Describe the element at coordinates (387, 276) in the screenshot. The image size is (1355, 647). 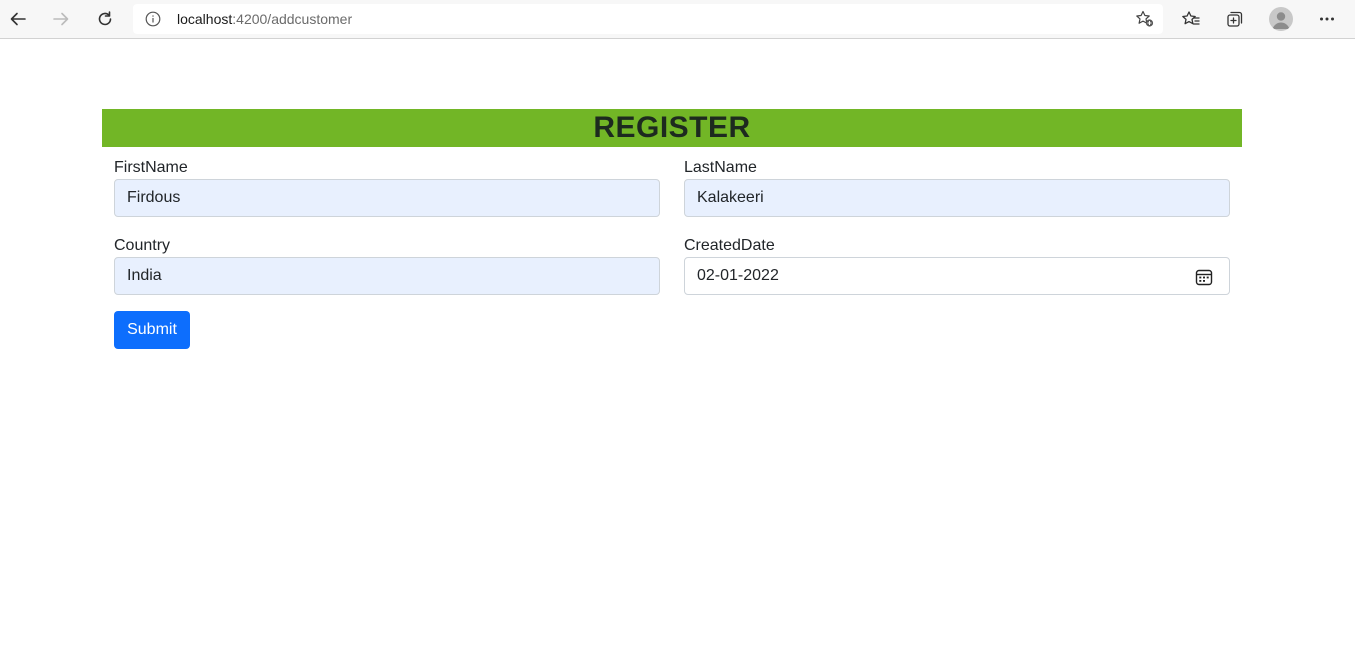
I see `country-input: India` at that location.